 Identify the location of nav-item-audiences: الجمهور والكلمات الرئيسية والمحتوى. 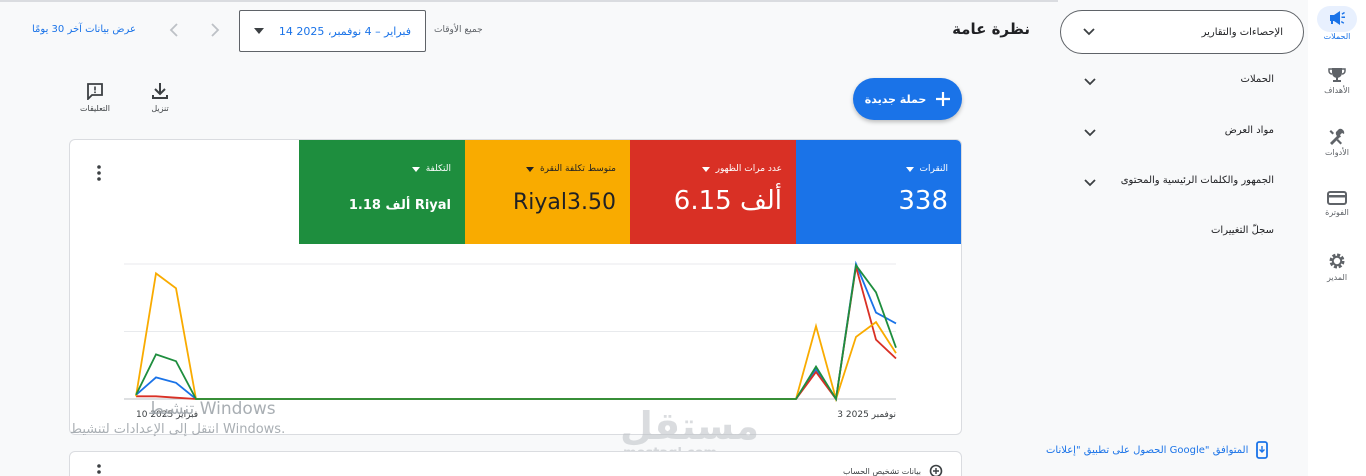
(1197, 180).